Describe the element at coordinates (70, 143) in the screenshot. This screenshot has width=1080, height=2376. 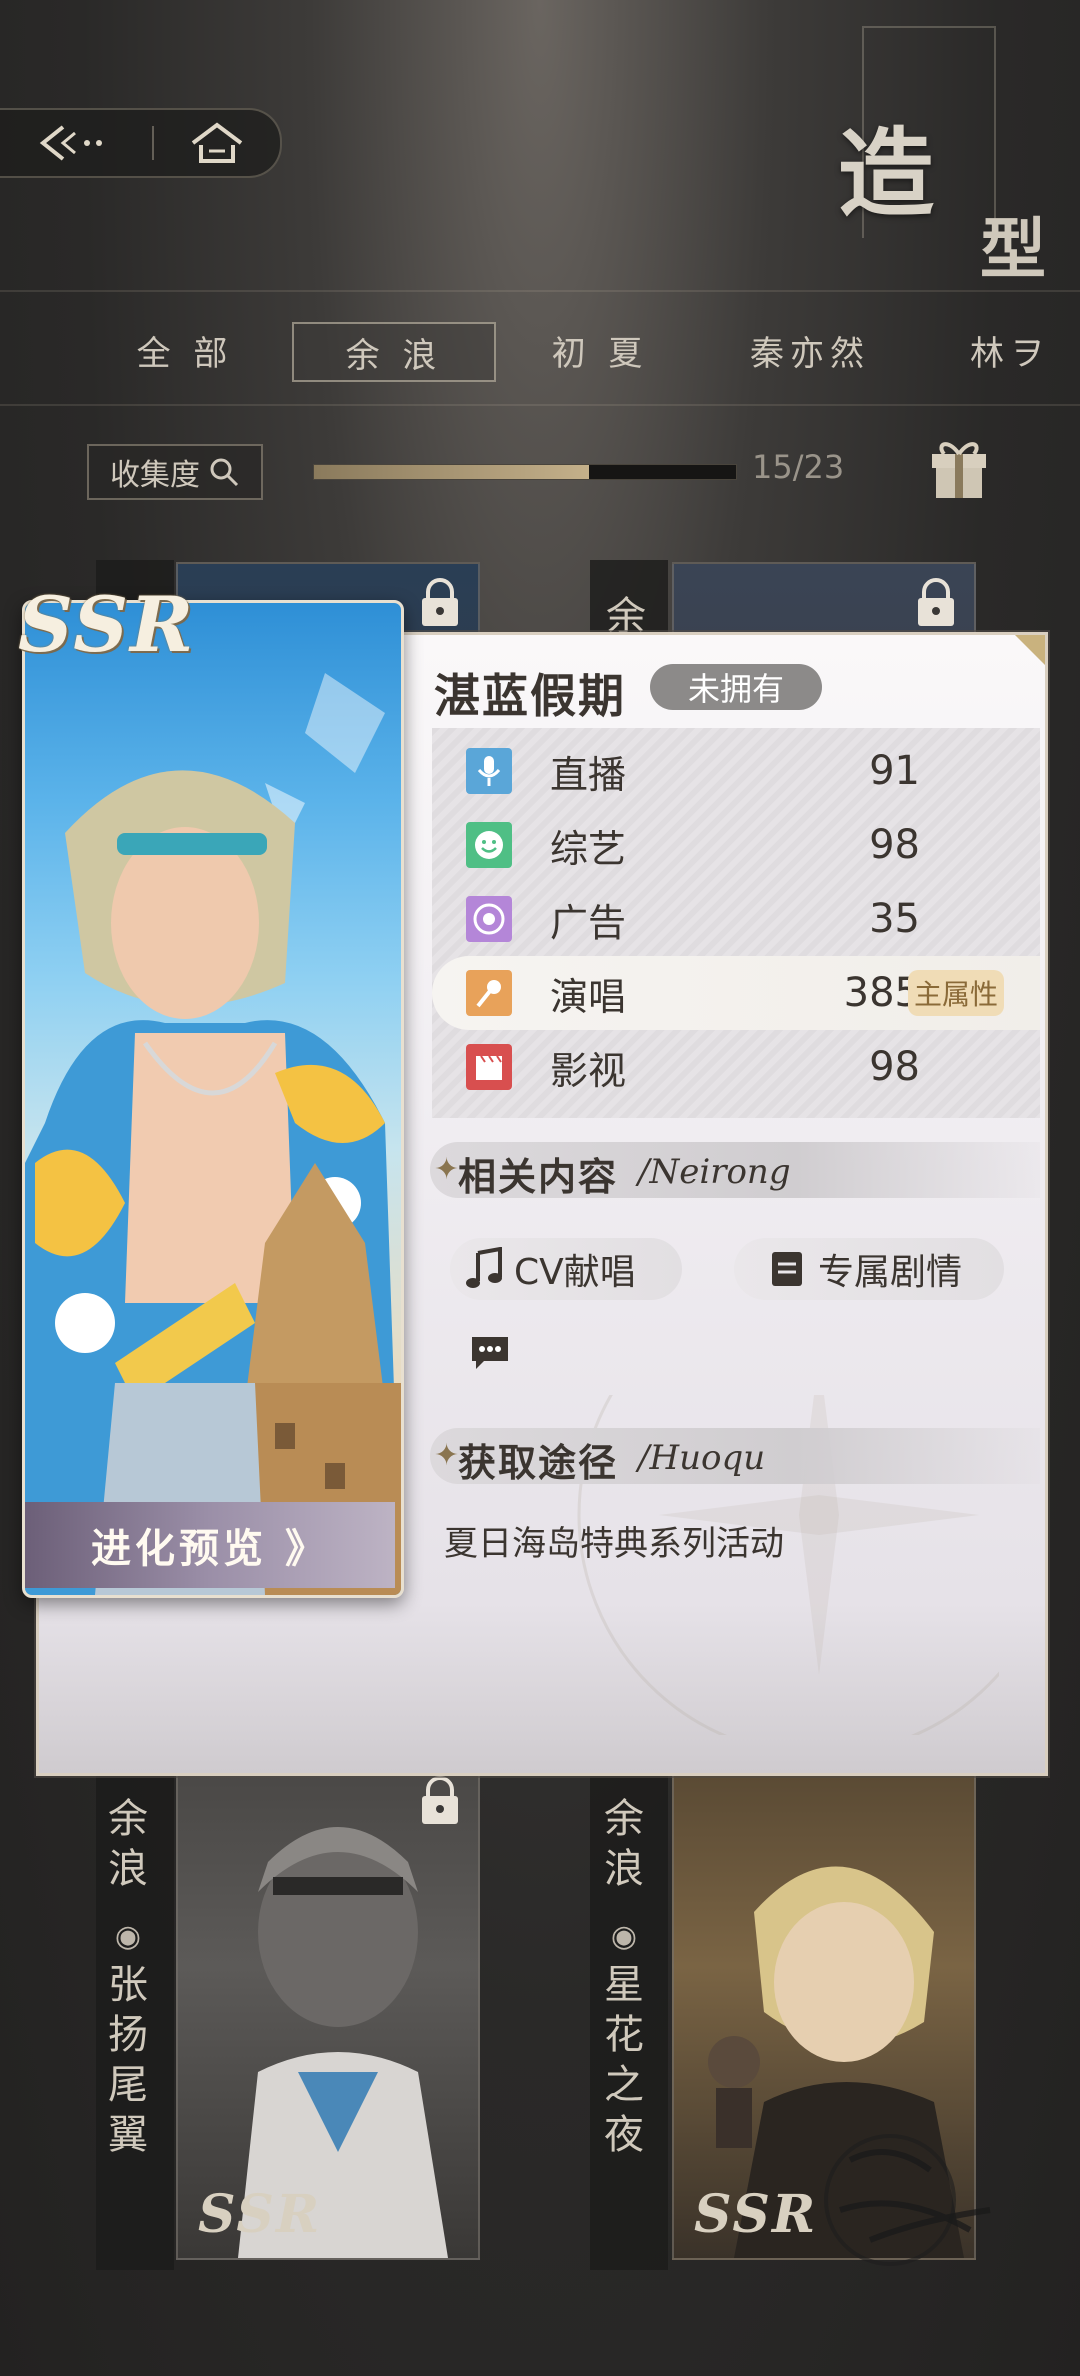
I see `back-arrow-icon` at that location.